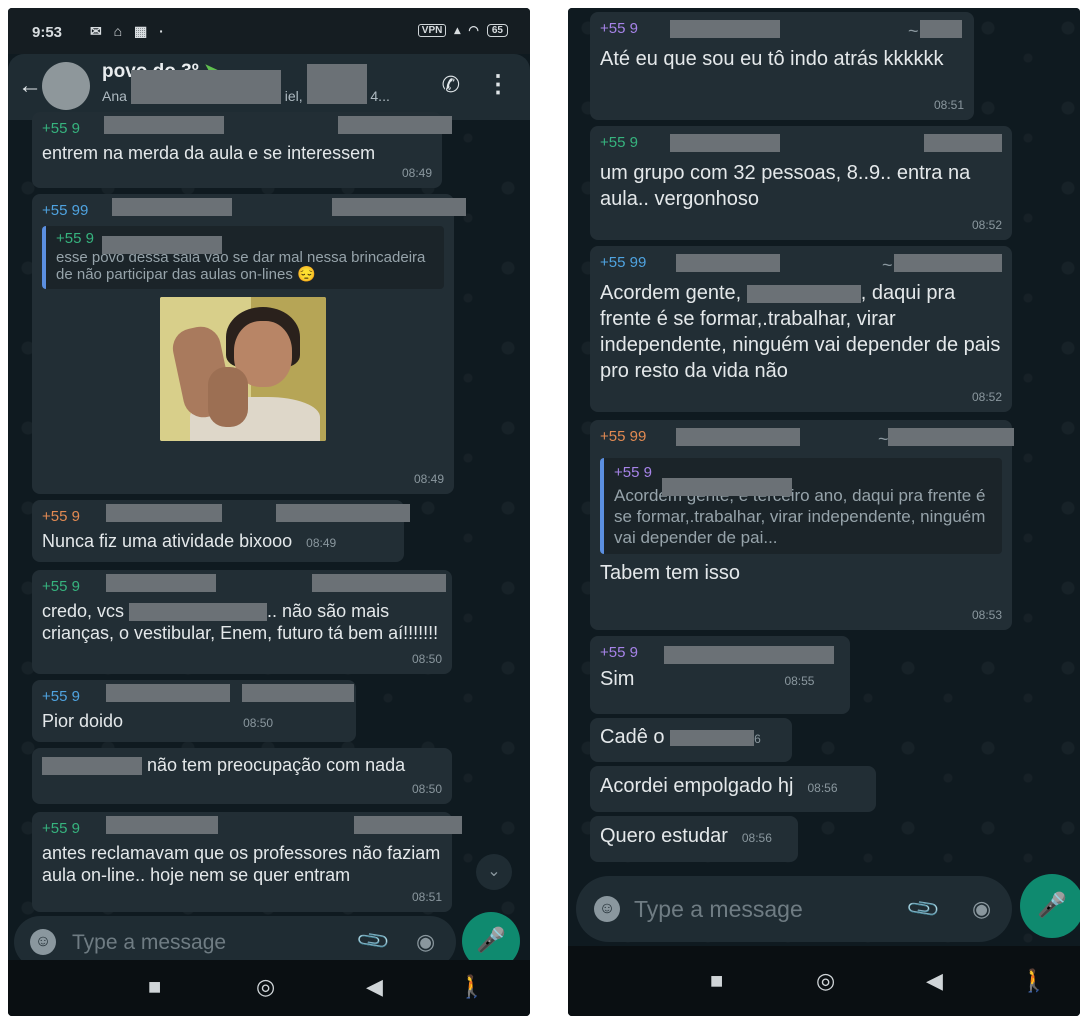  What do you see at coordinates (986, 225) in the screenshot?
I see `message-time: 08:52` at bounding box center [986, 225].